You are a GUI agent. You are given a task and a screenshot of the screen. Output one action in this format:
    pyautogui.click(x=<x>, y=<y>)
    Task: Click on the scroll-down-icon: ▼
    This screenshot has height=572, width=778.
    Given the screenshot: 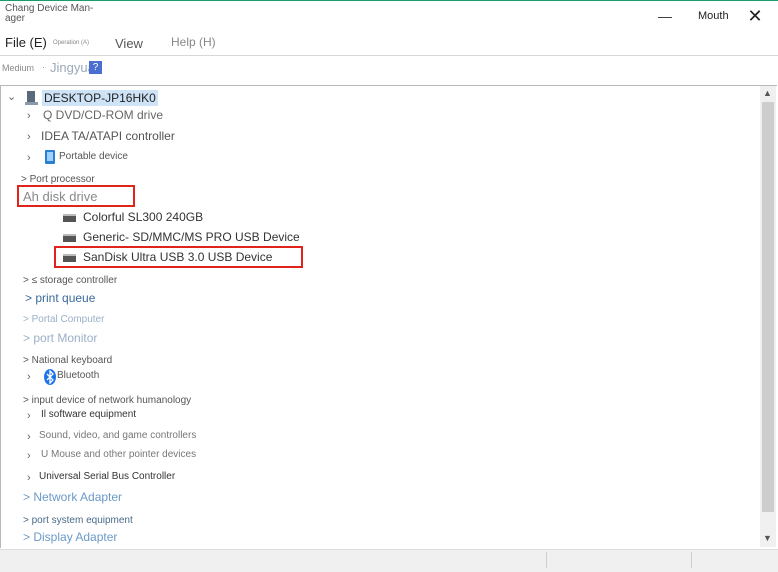 What is the action you would take?
    pyautogui.click(x=767, y=538)
    